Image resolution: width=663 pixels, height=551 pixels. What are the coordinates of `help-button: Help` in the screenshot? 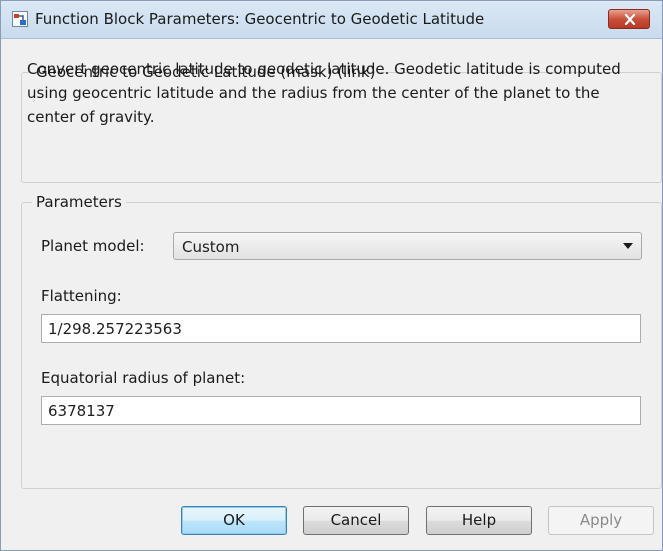 It's located at (479, 520).